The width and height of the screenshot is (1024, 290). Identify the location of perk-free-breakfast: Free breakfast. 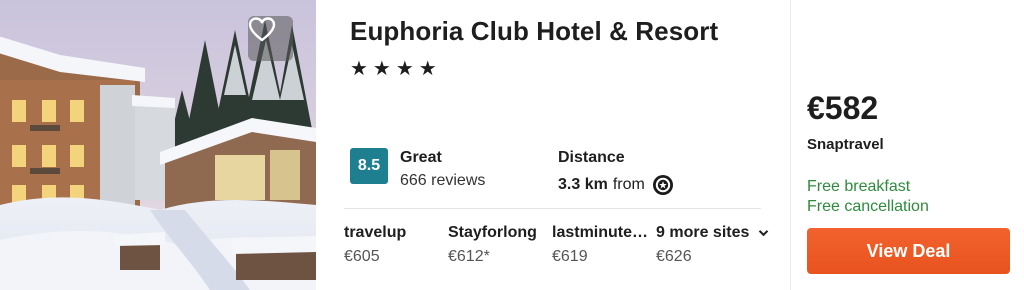
(859, 186).